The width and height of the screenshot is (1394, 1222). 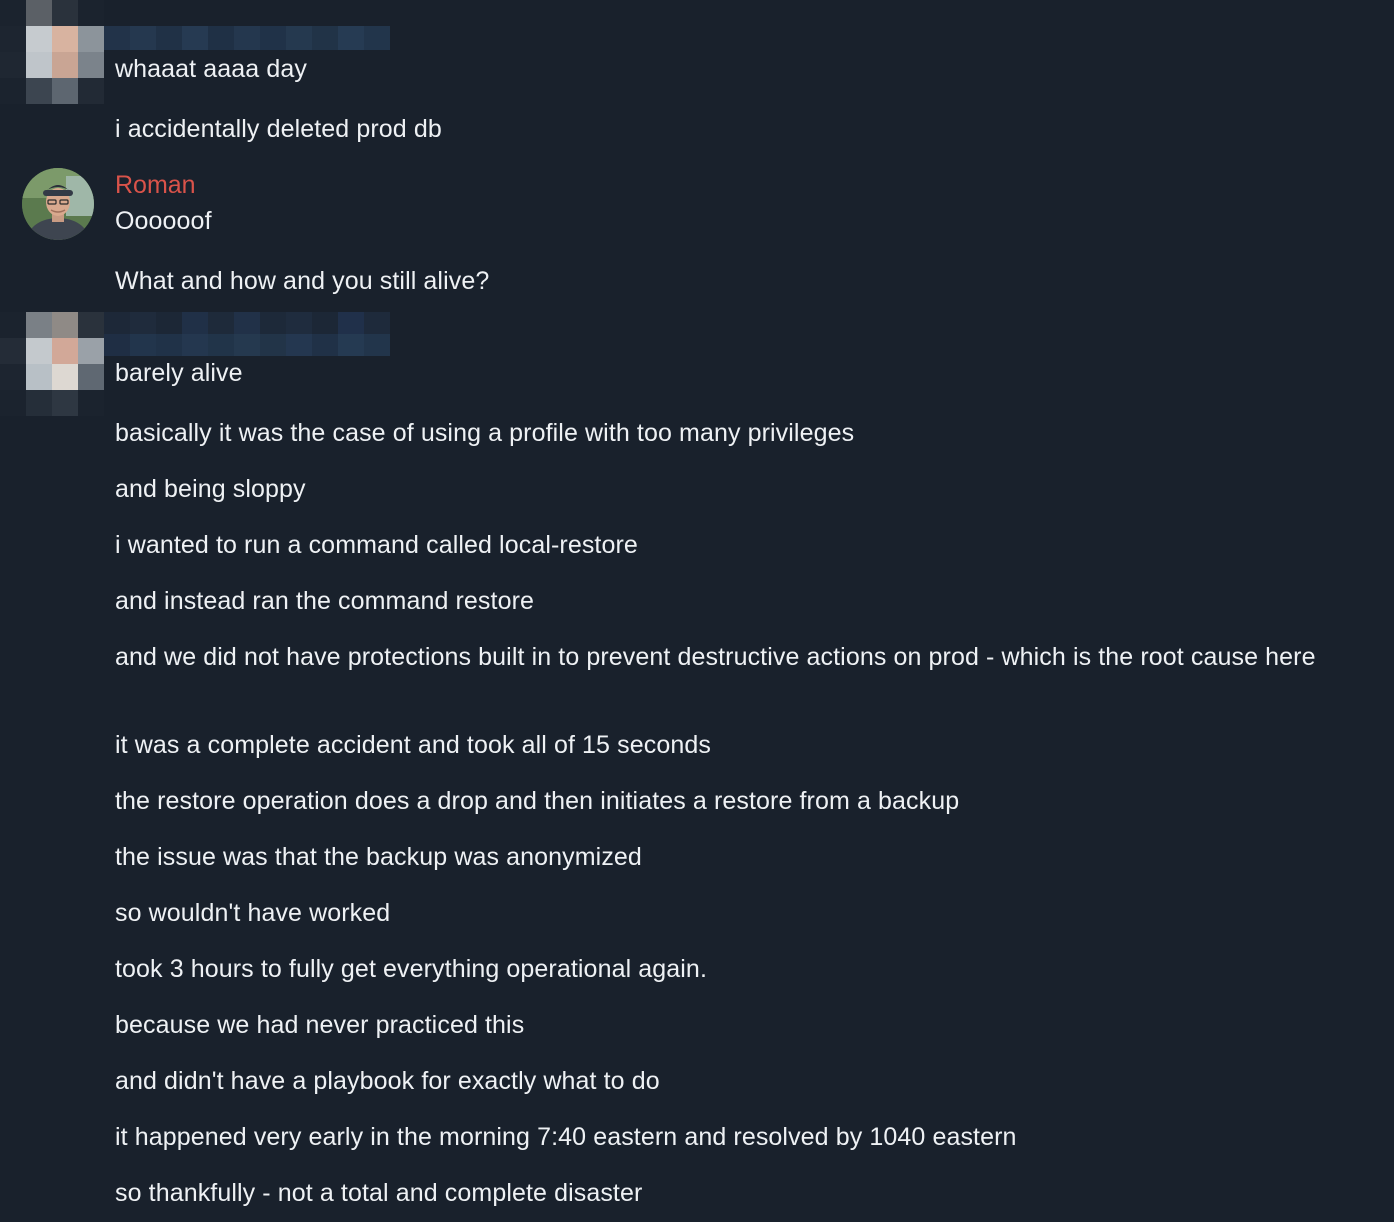 I want to click on message-text: and being sloppy, so click(x=210, y=489).